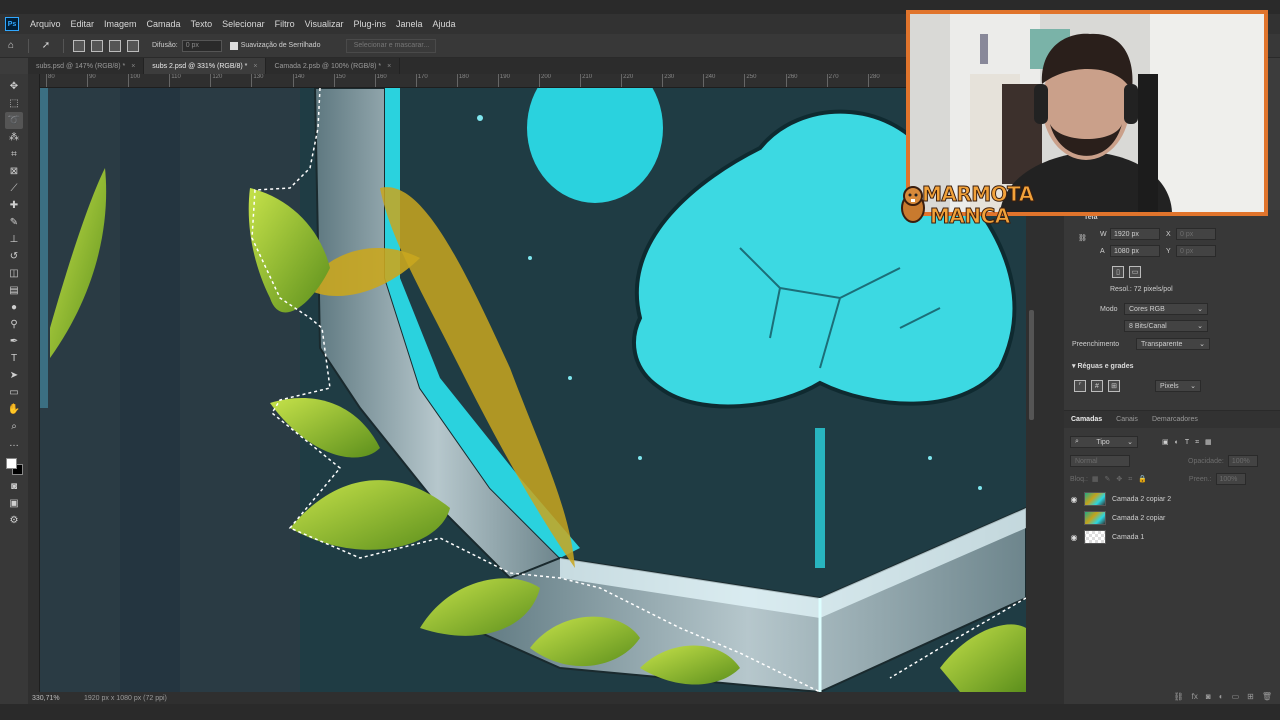  Describe the element at coordinates (1236, 696) in the screenshot. I see `new-group-icon: ▭` at that location.